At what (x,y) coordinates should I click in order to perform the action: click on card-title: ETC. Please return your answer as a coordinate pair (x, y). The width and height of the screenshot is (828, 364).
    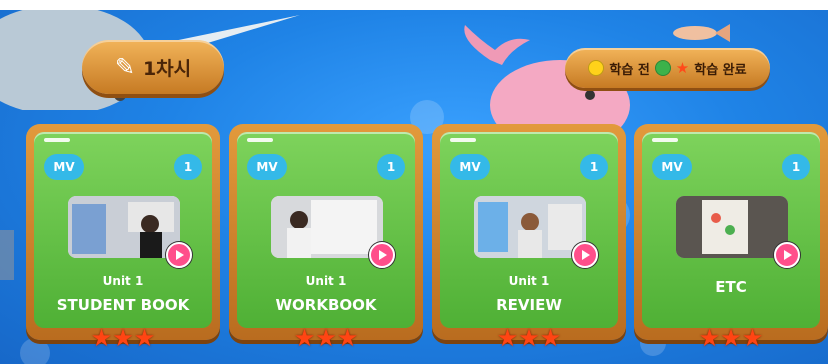
    Looking at the image, I should click on (731, 287).